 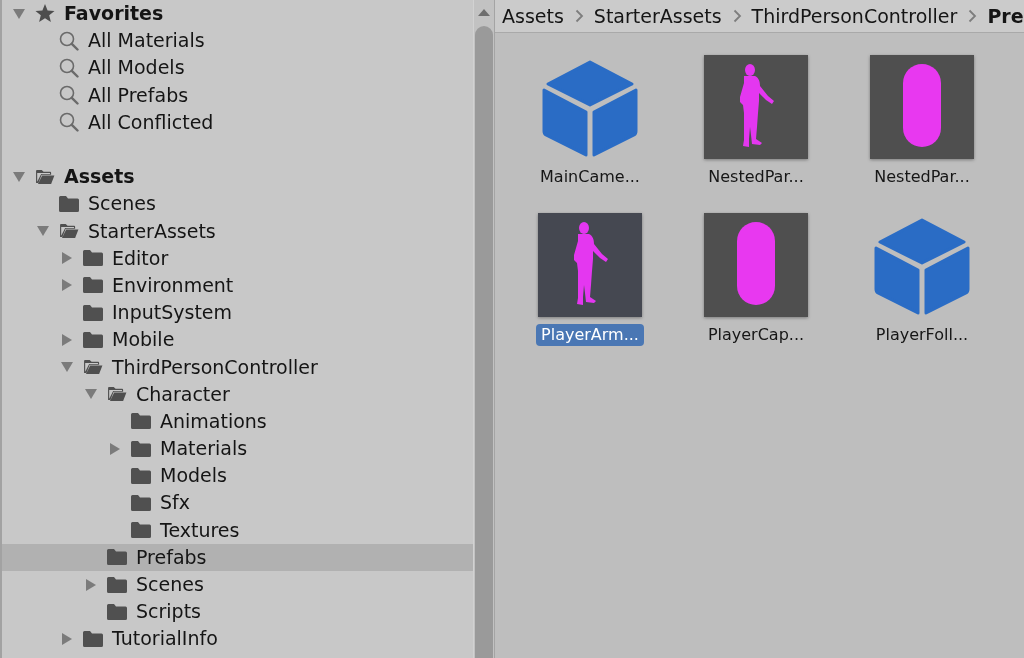 I want to click on tree-item: Character, so click(x=237, y=394).